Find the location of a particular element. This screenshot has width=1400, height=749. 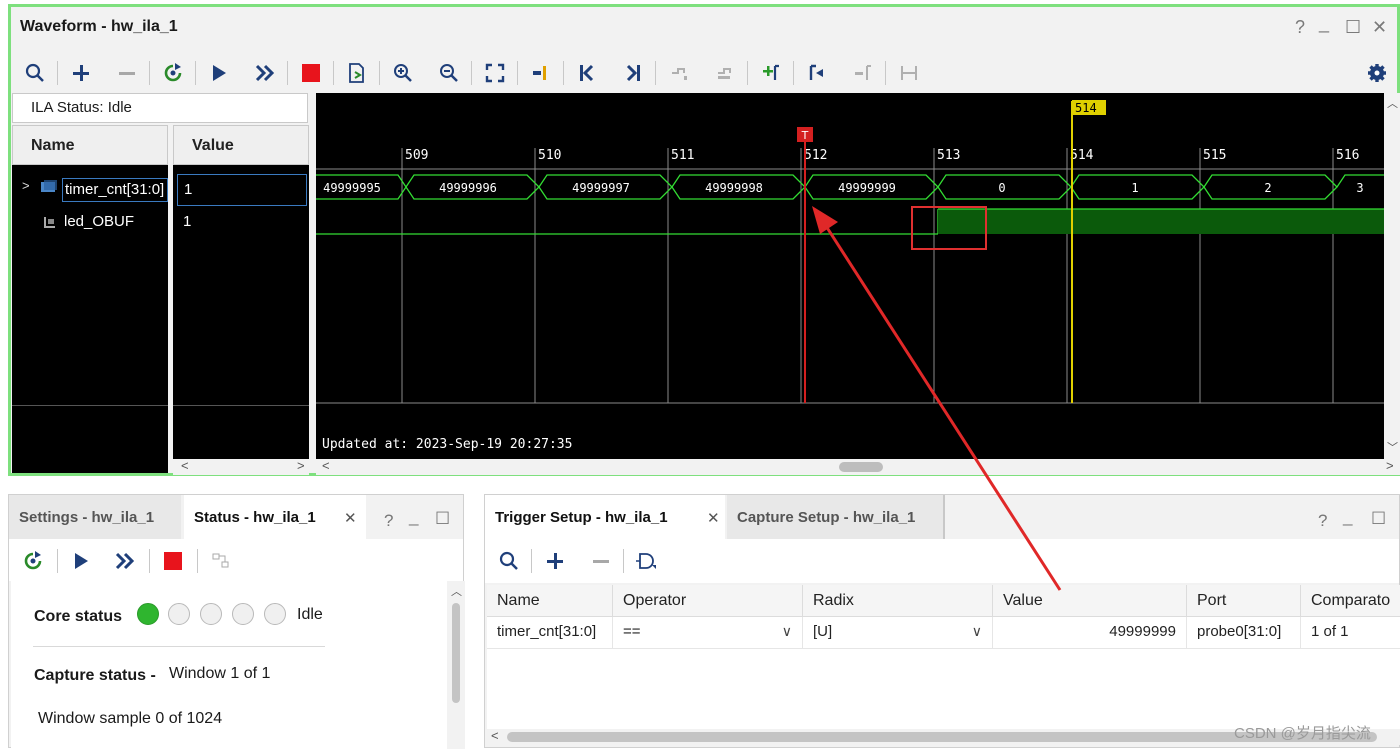

trigger-probe-name: timer_cnt[31:0] is located at coordinates (550, 633).